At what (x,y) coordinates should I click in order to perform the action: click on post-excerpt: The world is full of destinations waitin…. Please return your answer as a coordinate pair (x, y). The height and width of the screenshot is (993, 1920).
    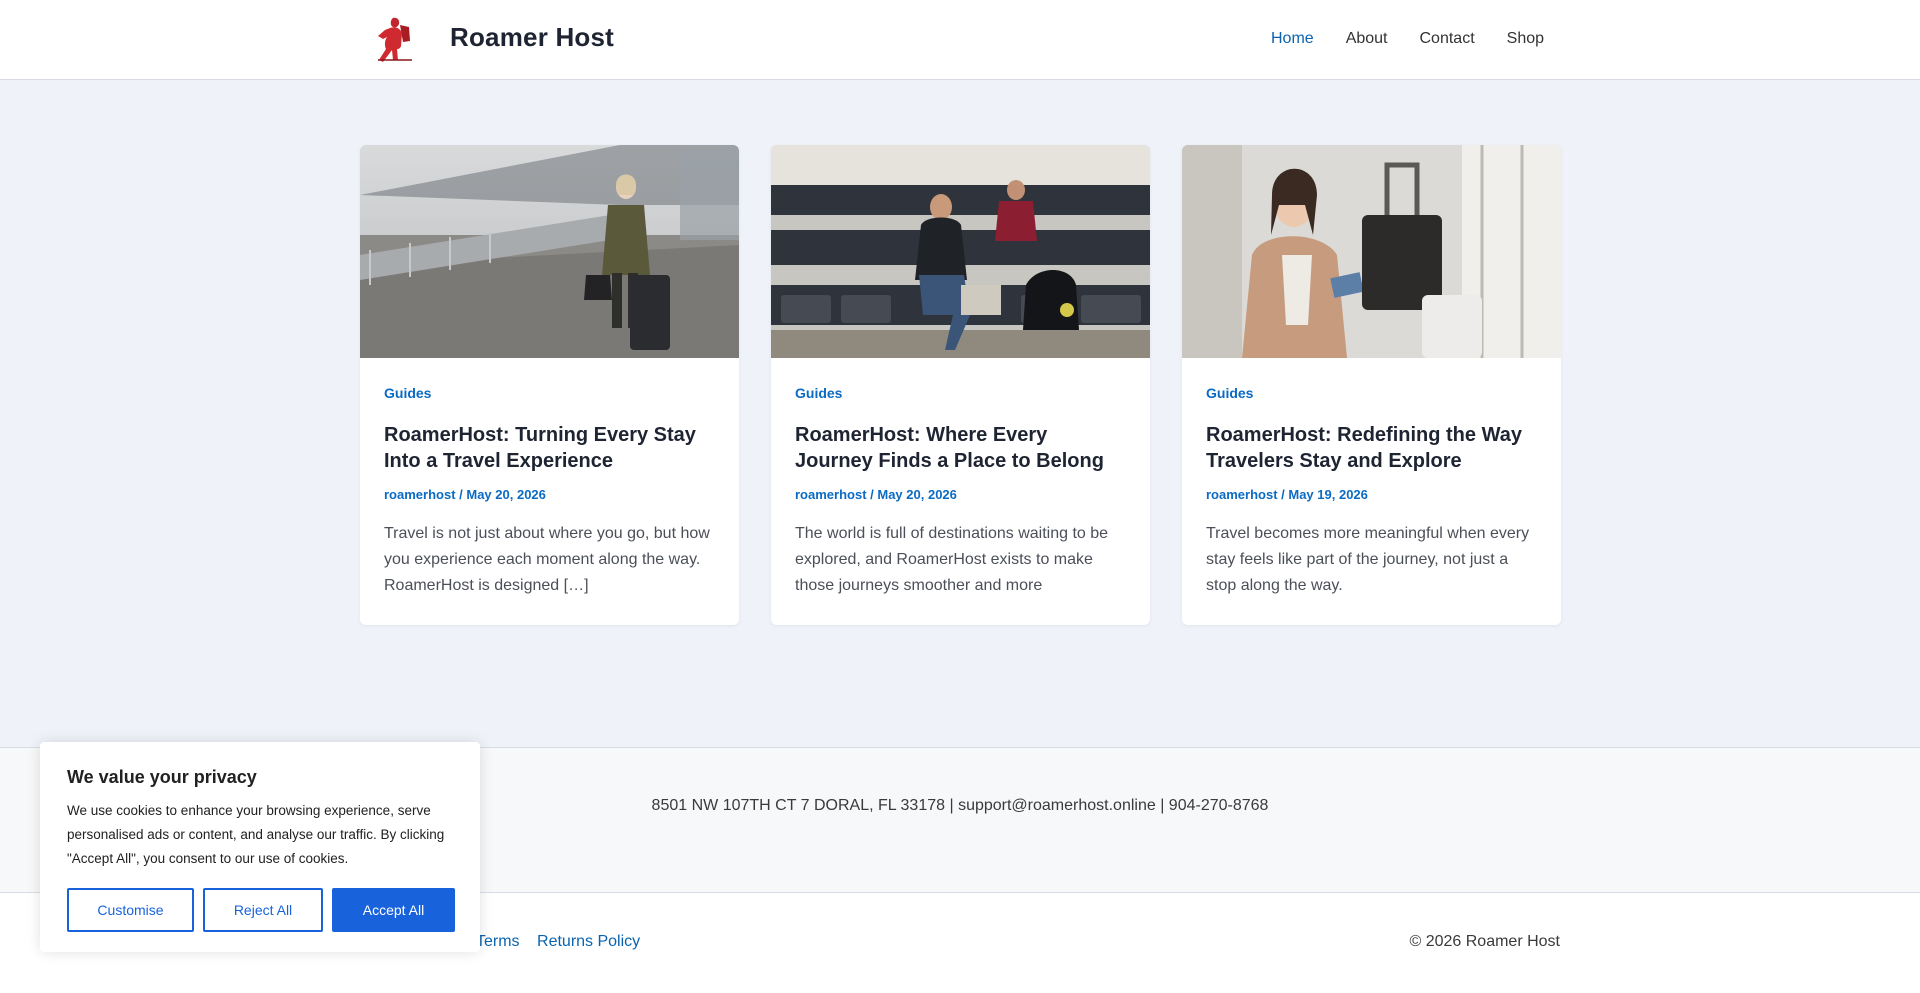
    Looking at the image, I should click on (952, 559).